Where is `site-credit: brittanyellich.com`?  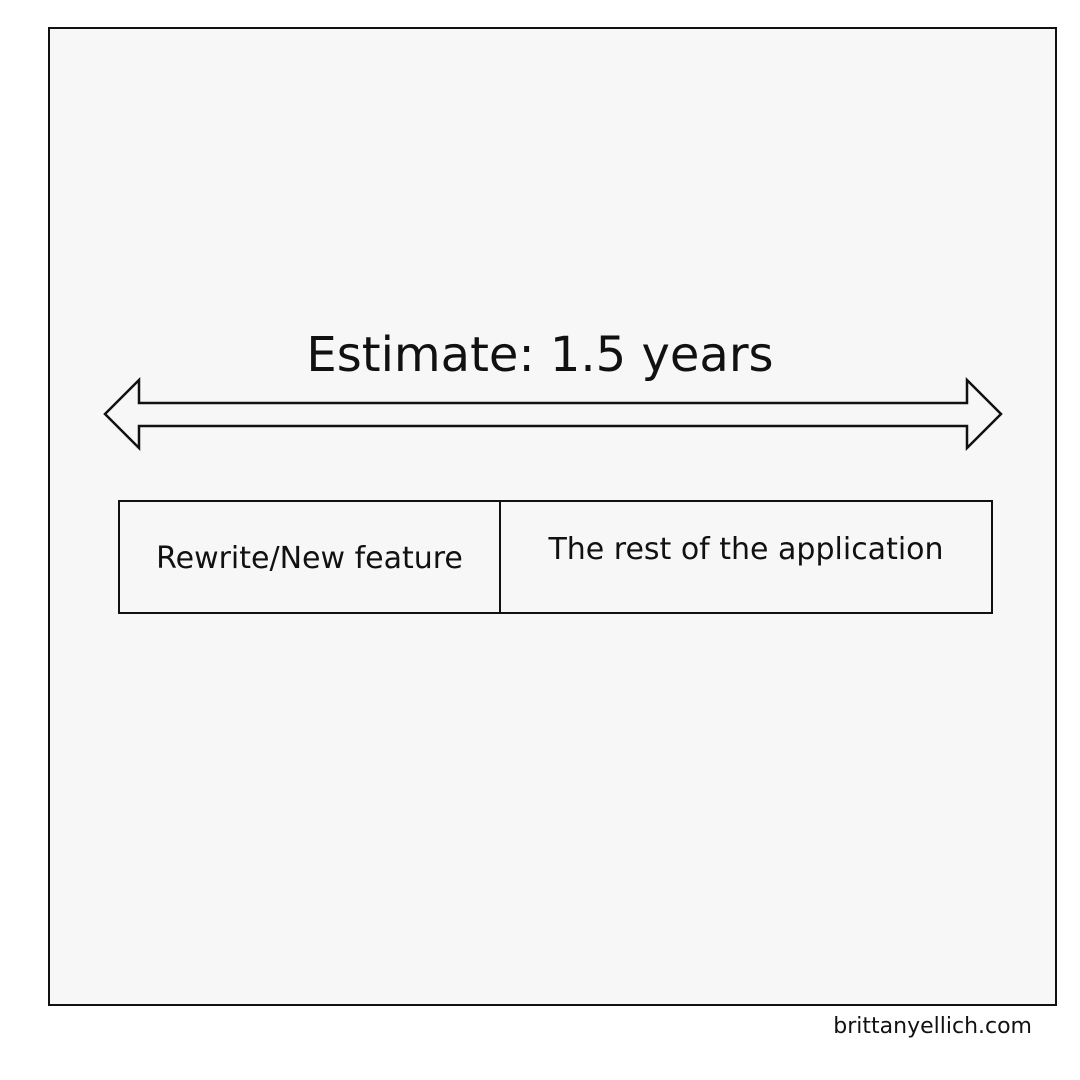 site-credit: brittanyellich.com is located at coordinates (932, 1026).